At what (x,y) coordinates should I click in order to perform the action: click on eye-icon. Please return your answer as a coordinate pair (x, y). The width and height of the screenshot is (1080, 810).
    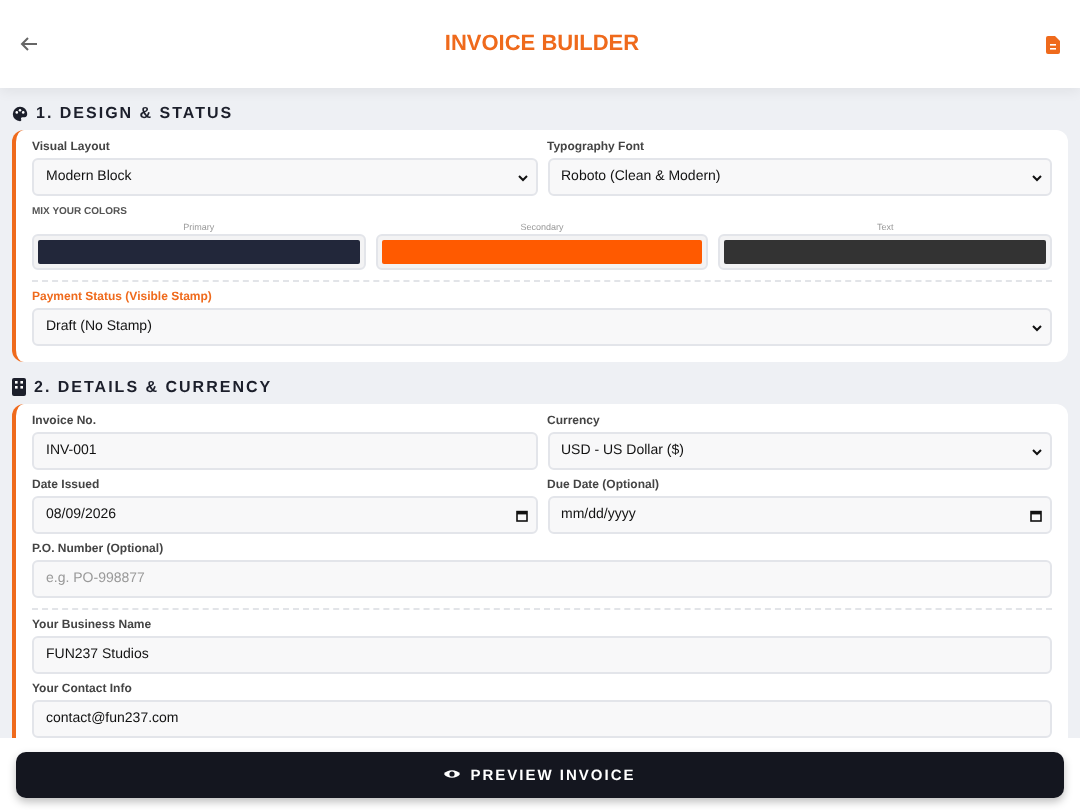
    Looking at the image, I should click on (452, 774).